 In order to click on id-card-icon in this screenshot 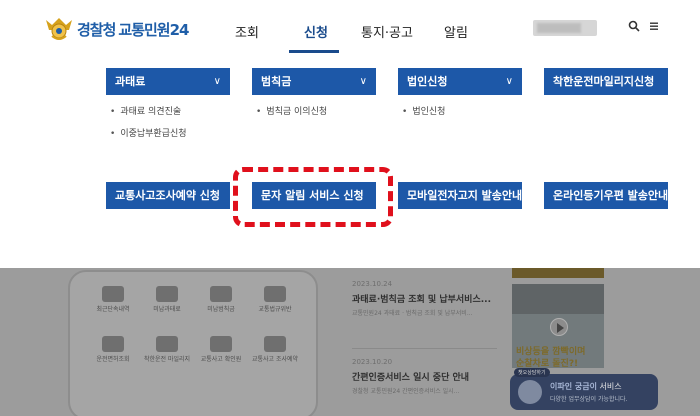, I will do `click(113, 344)`.